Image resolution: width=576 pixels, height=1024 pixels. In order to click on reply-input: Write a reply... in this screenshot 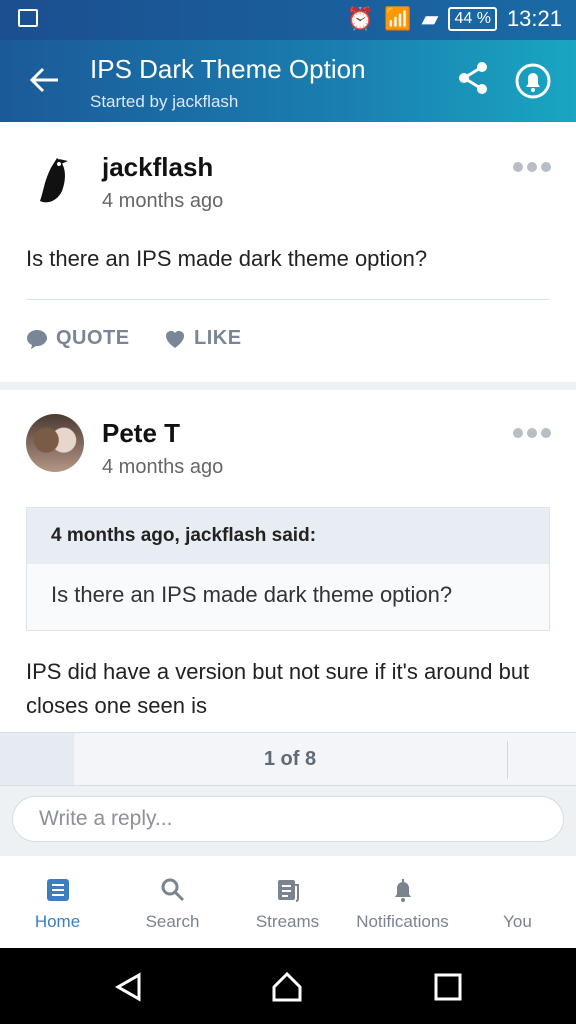, I will do `click(288, 819)`.